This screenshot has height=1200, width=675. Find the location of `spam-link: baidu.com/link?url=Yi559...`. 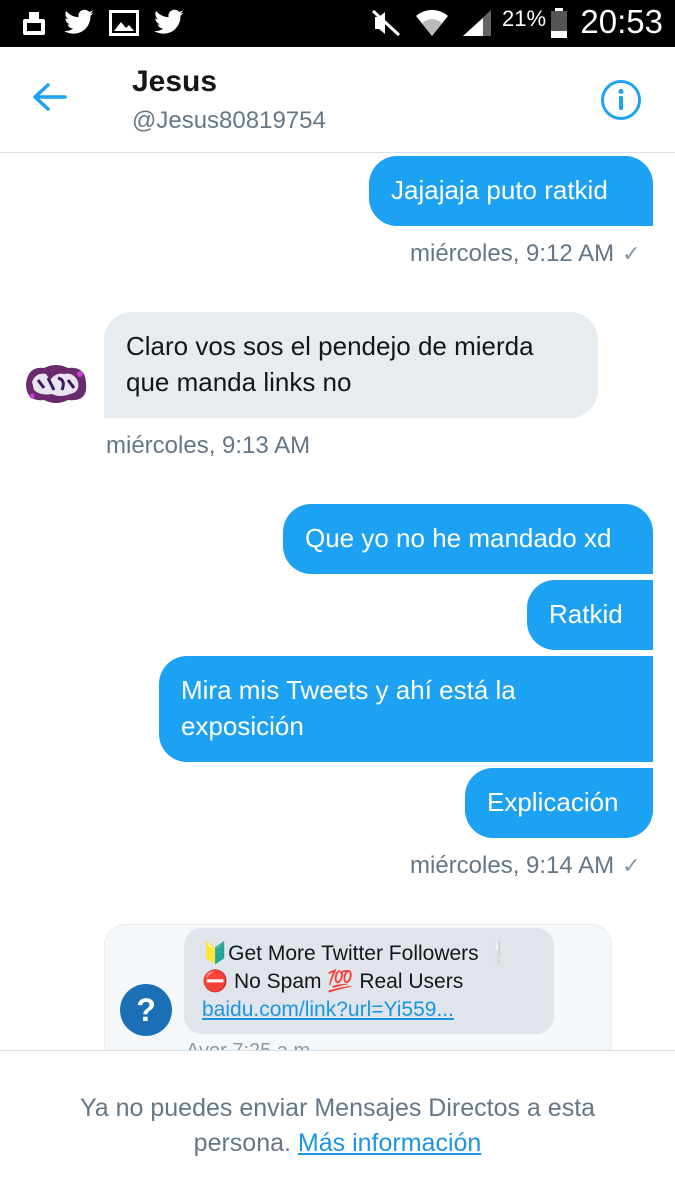

spam-link: baidu.com/link?url=Yi559... is located at coordinates (328, 1009).